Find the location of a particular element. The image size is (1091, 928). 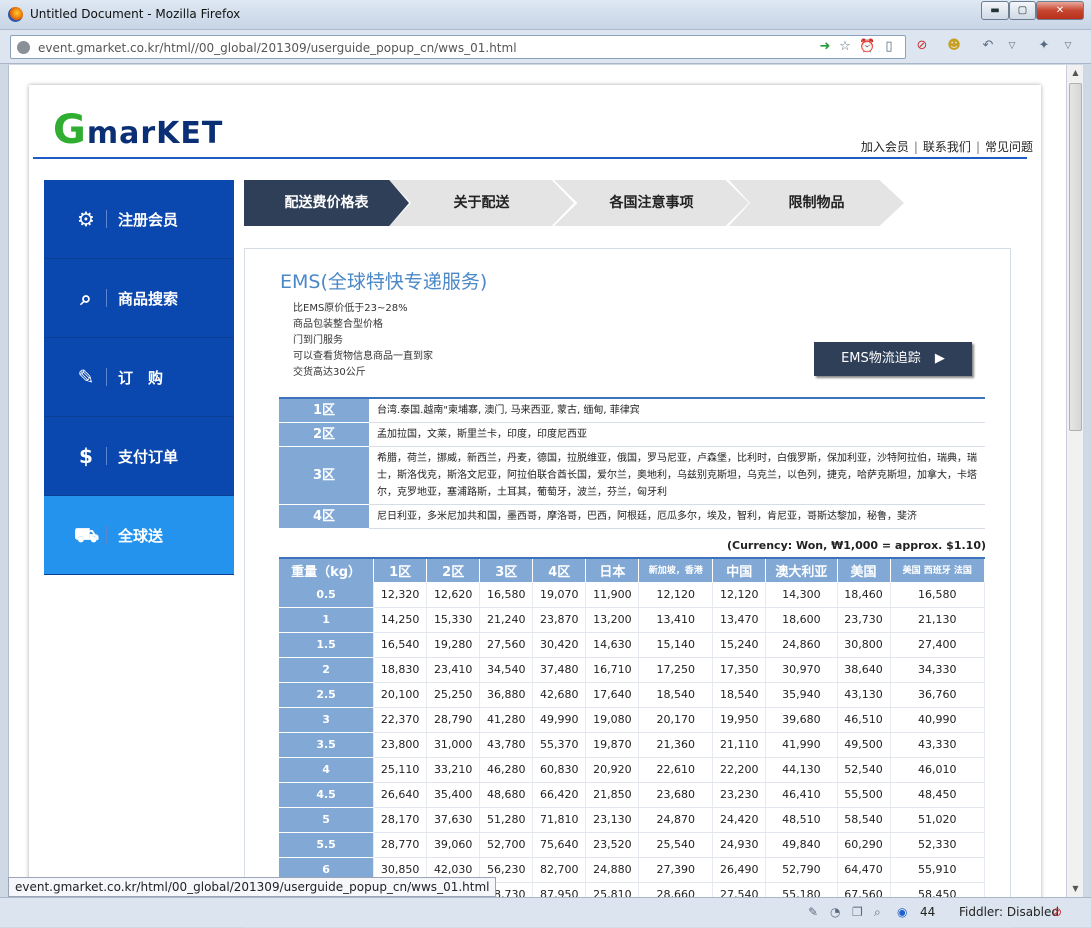

close-button: ✕ is located at coordinates (1060, 10).